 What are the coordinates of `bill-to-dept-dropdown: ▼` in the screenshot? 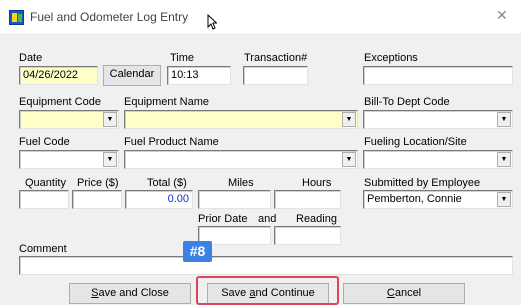 It's located at (438, 119).